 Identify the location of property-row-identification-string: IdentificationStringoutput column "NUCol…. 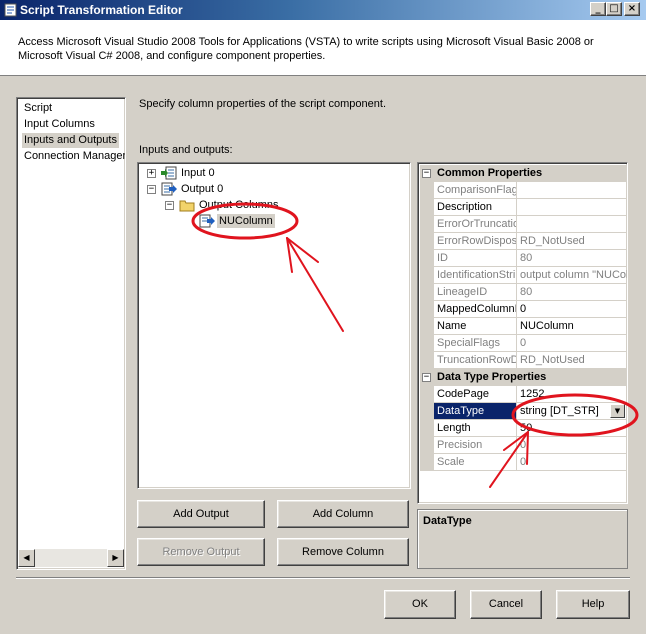
(523, 275).